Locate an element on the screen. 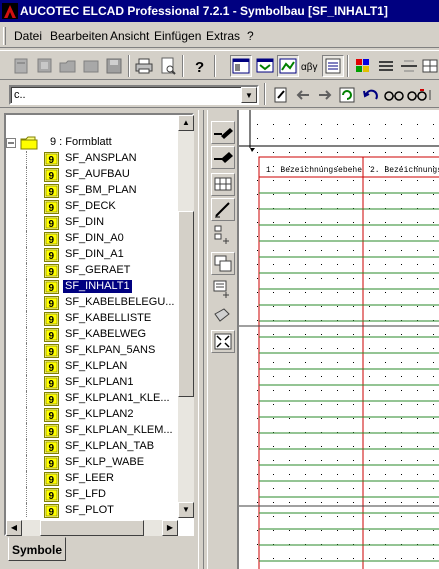  tree-item: 9 SF_KLPAN_5ANS is located at coordinates (91, 351).